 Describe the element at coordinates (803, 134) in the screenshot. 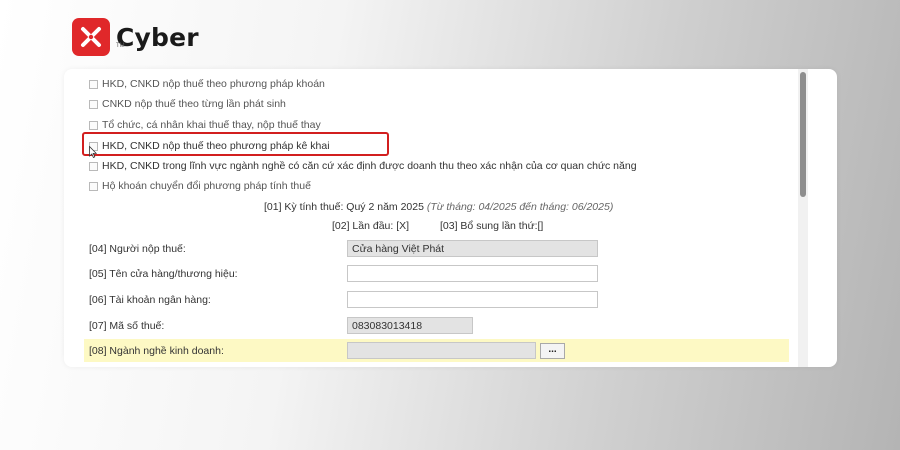

I see `scrollbar-thumb` at that location.